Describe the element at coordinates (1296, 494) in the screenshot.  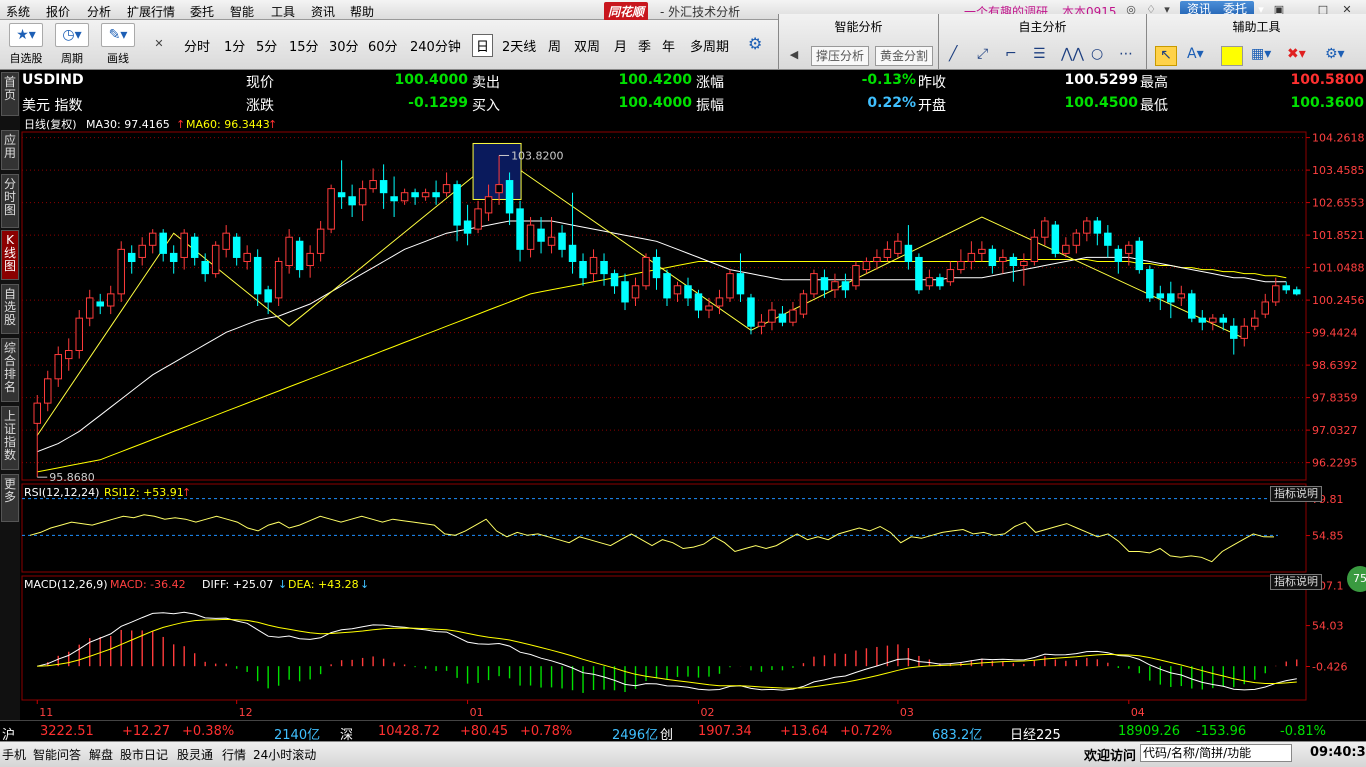
I see `rsi-indicator-help-button: 指标说明` at that location.